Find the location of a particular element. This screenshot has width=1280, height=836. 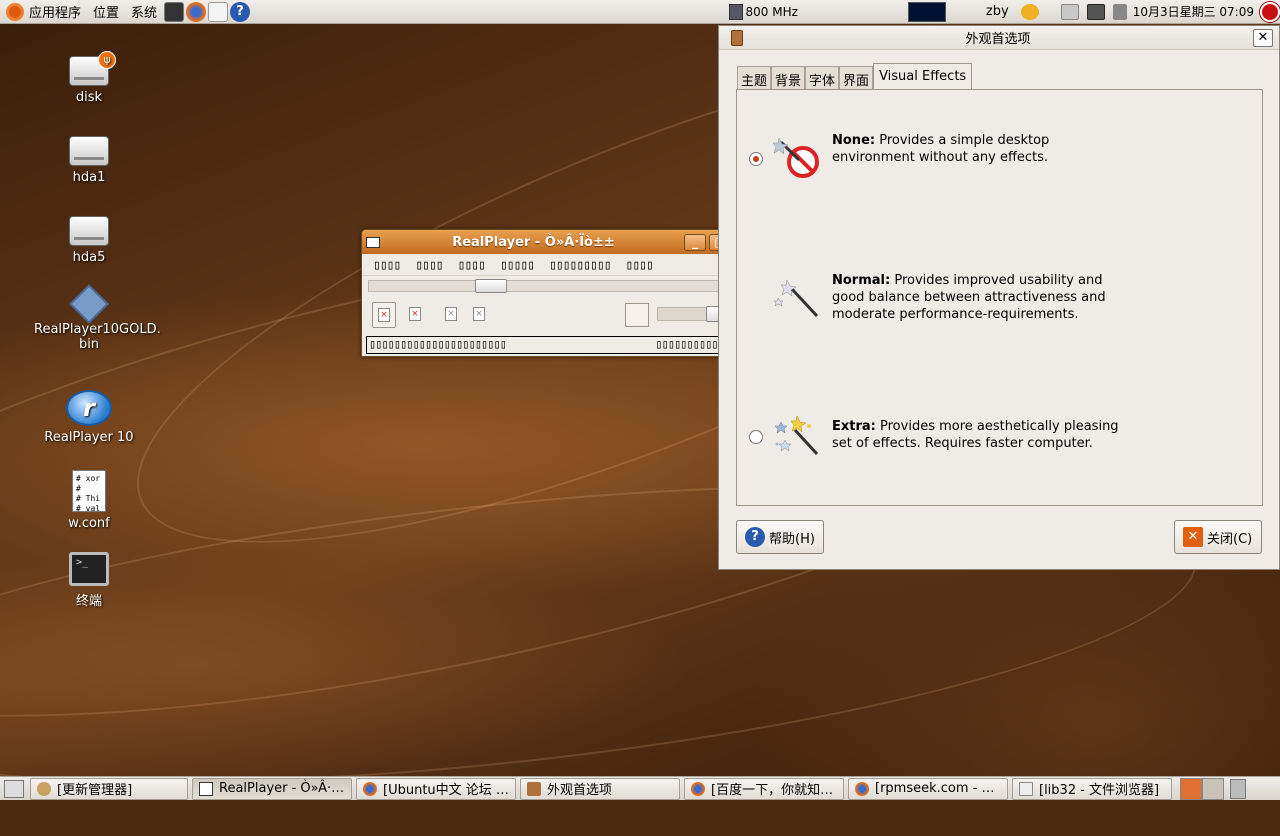

desktop-icon-hda1: hda1 is located at coordinates (89, 160).